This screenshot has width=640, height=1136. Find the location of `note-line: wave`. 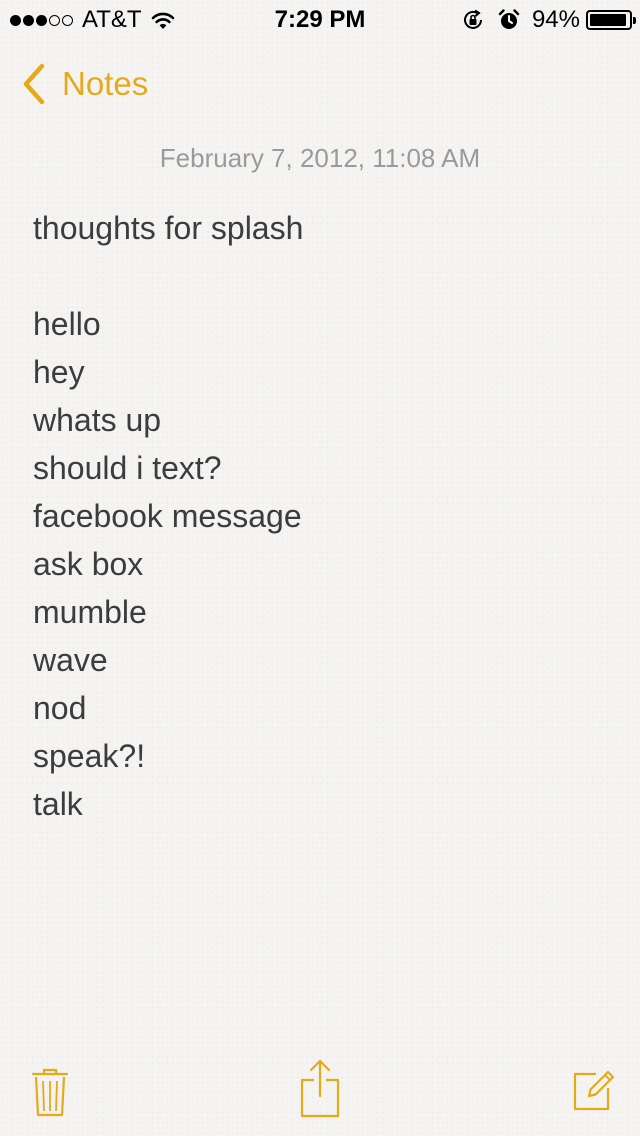

note-line: wave is located at coordinates (70, 660).